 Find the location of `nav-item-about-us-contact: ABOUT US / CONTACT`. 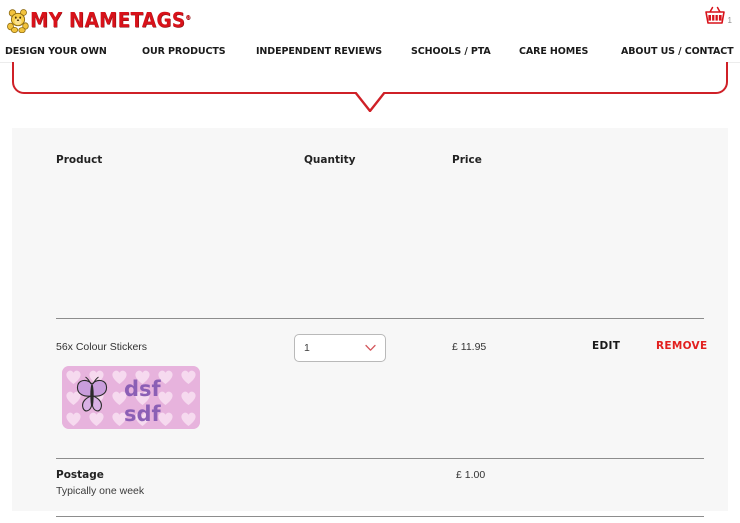

nav-item-about-us-contact: ABOUT US / CONTACT is located at coordinates (677, 51).